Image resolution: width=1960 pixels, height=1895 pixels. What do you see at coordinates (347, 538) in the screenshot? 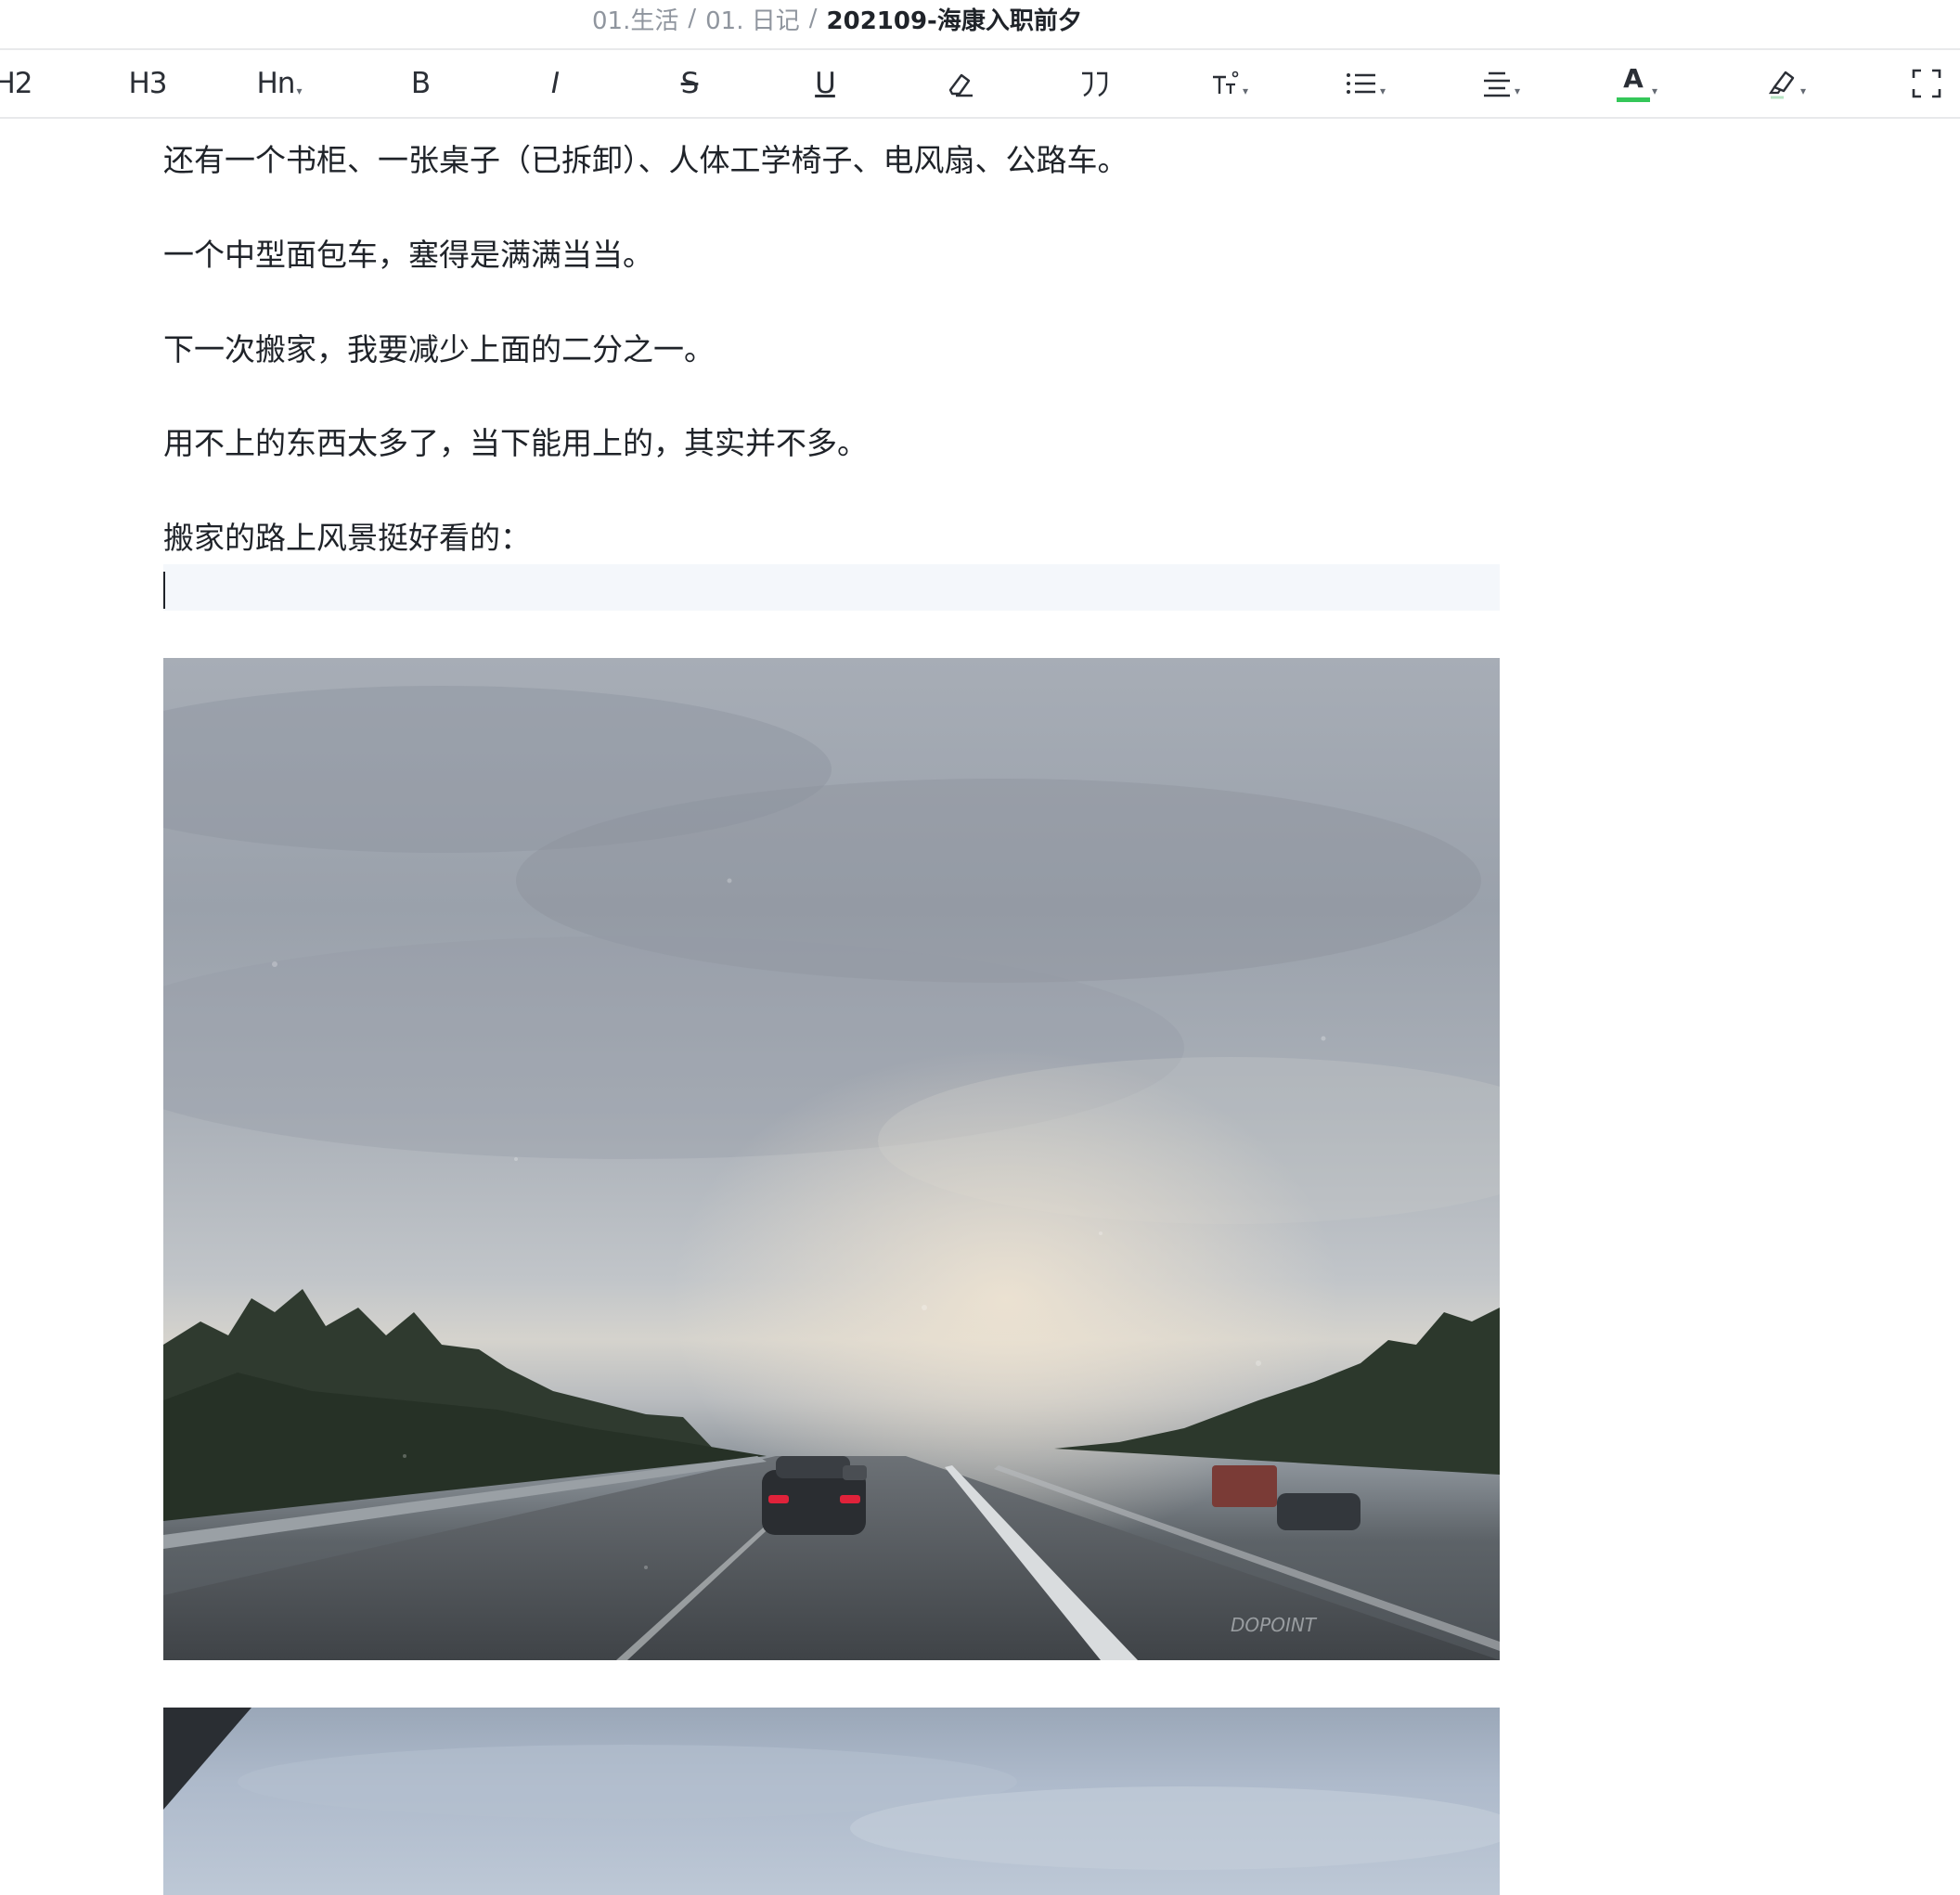
I see `paragraph: 搬家的路上风景挺好看的：` at bounding box center [347, 538].